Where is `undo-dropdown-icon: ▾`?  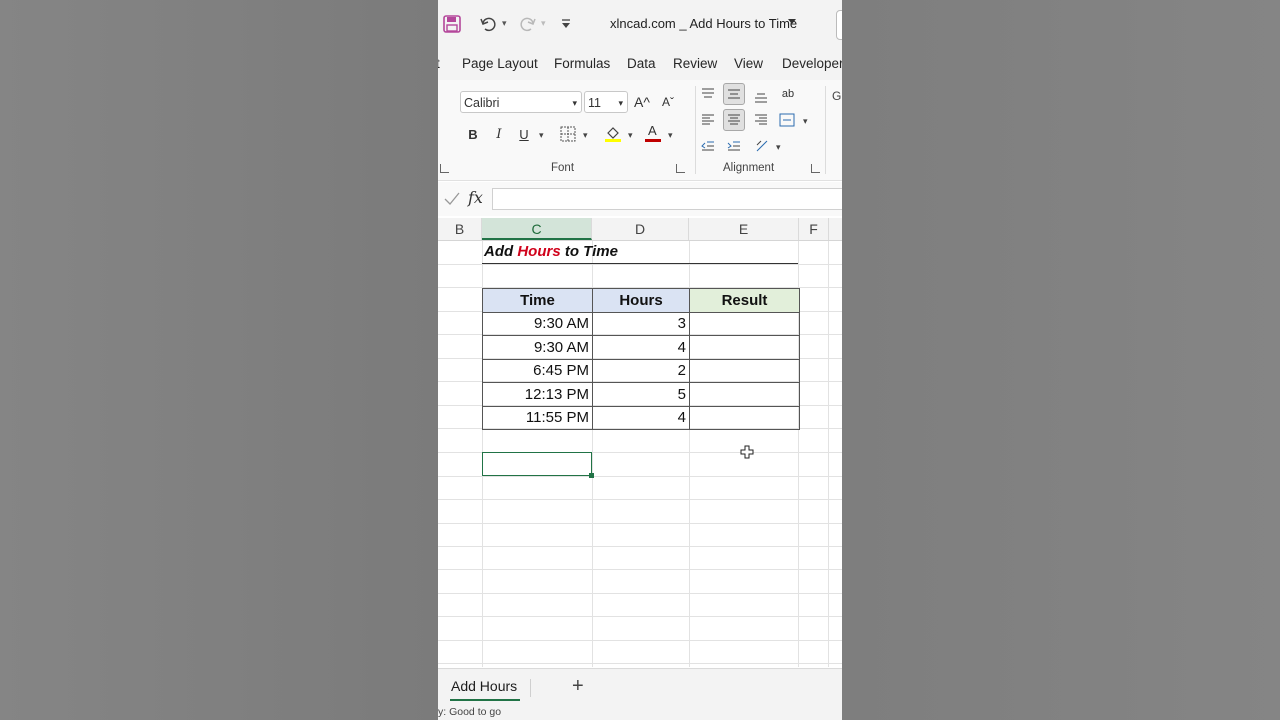
undo-dropdown-icon: ▾ is located at coordinates (504, 23).